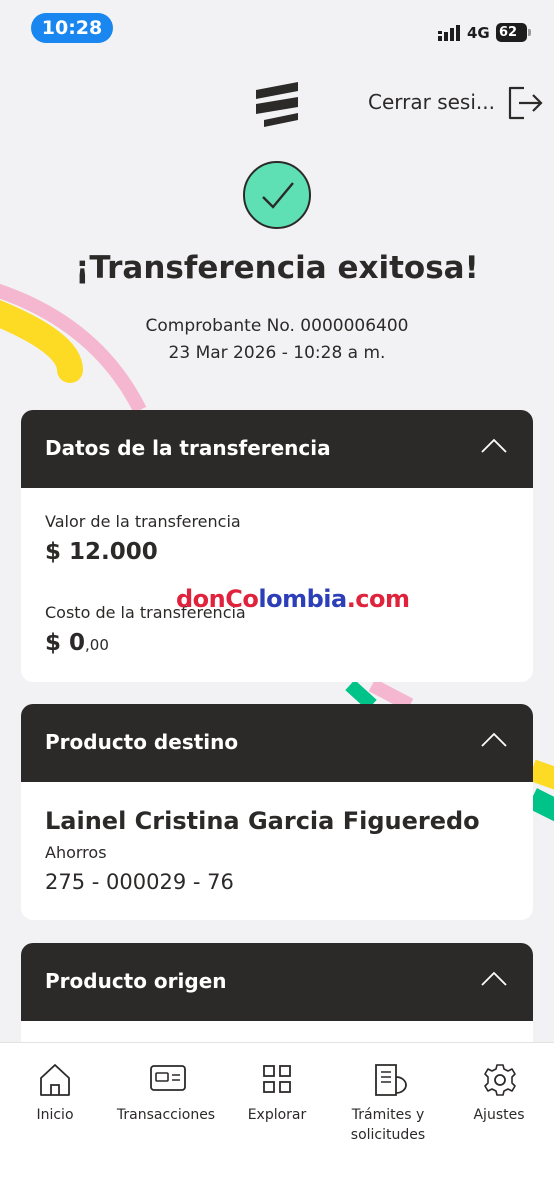 This screenshot has width=554, height=1200. What do you see at coordinates (97, 645) in the screenshot?
I see `transfer-cost-cents: ,00` at bounding box center [97, 645].